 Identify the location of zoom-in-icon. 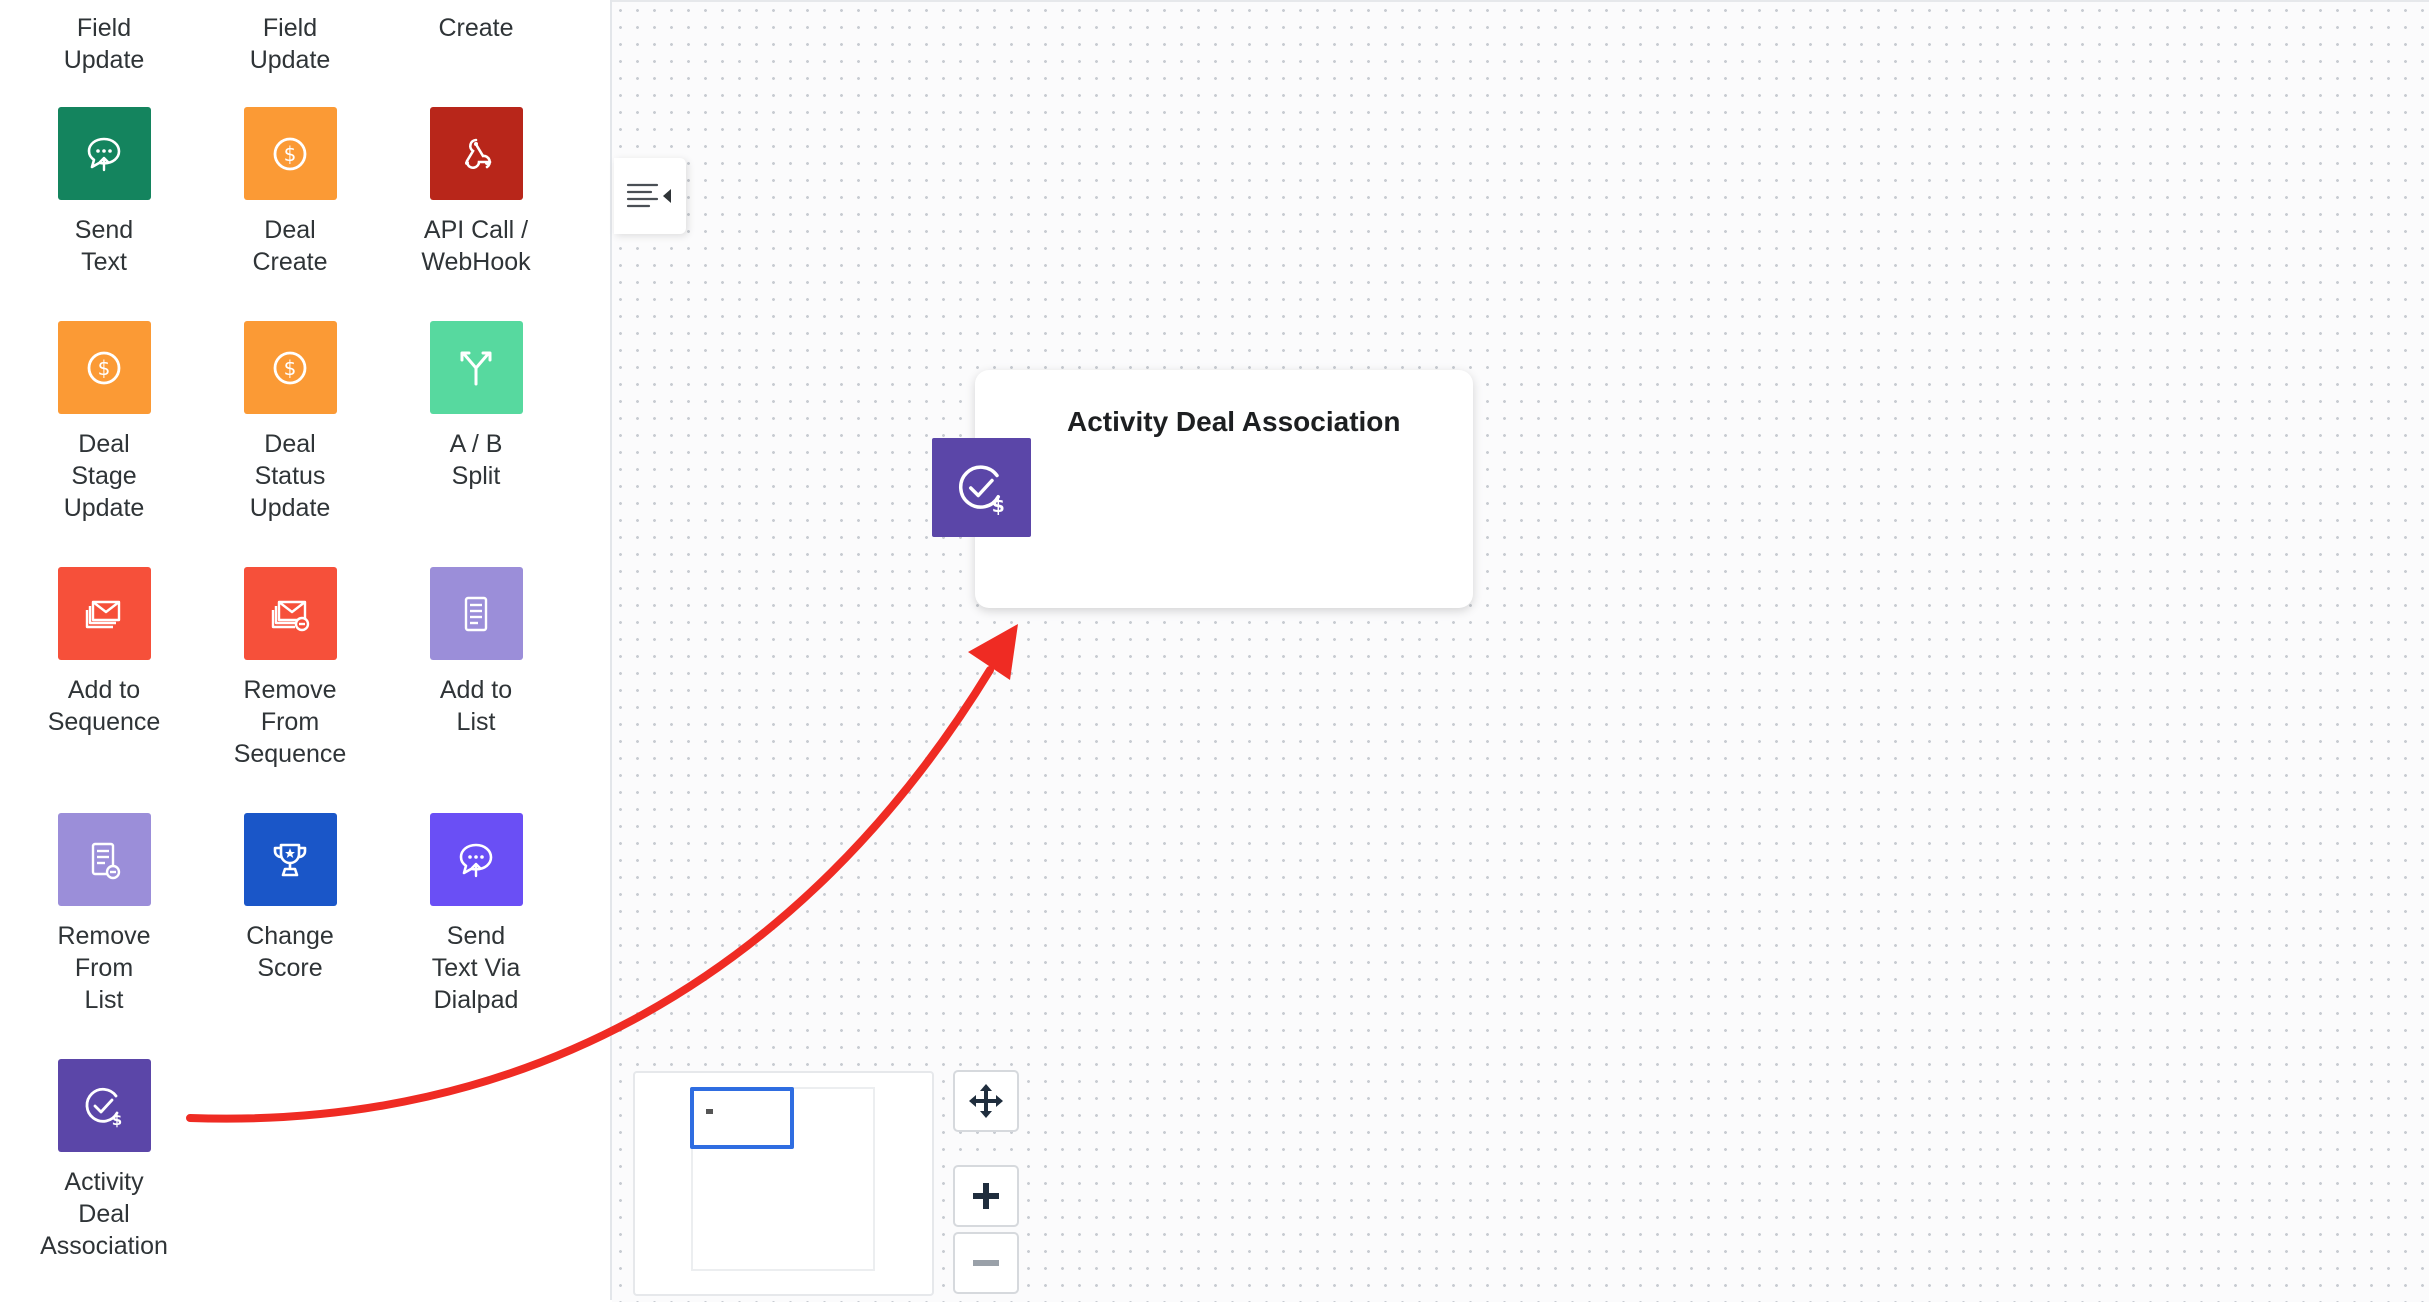
(986, 1196).